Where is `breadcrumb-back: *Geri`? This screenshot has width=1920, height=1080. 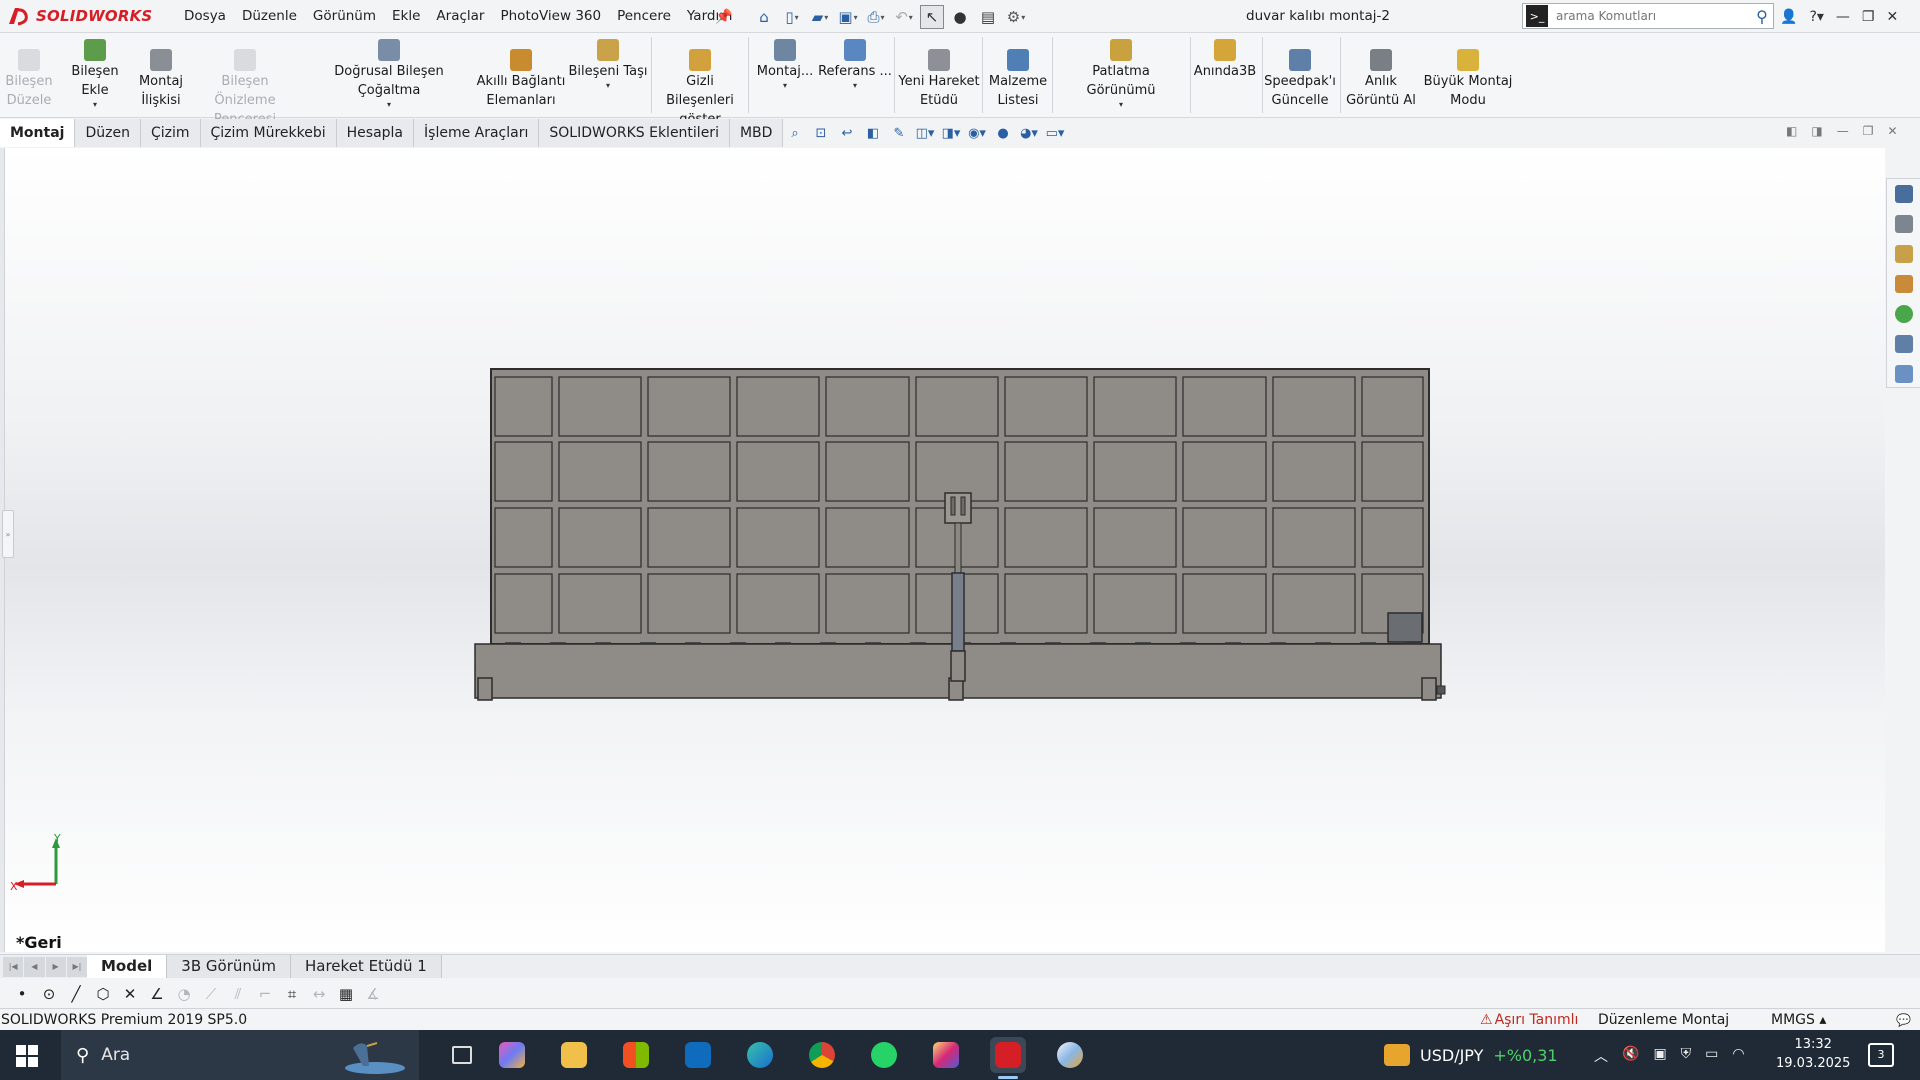
breadcrumb-back: *Geri is located at coordinates (39, 942).